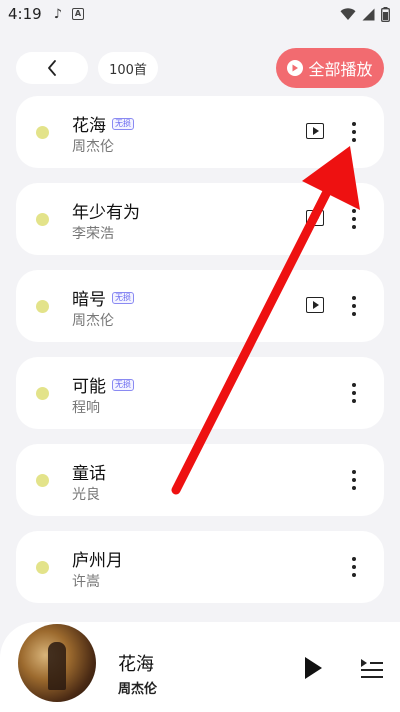 Image resolution: width=400 pixels, height=712 pixels. I want to click on status-time: 4:19, so click(25, 14).